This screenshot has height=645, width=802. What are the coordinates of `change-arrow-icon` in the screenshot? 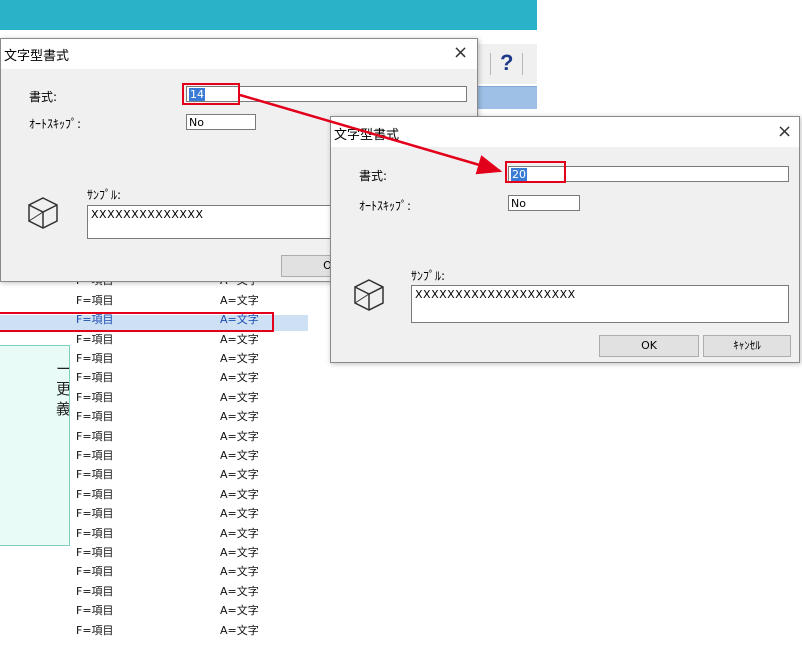 It's located at (371, 134).